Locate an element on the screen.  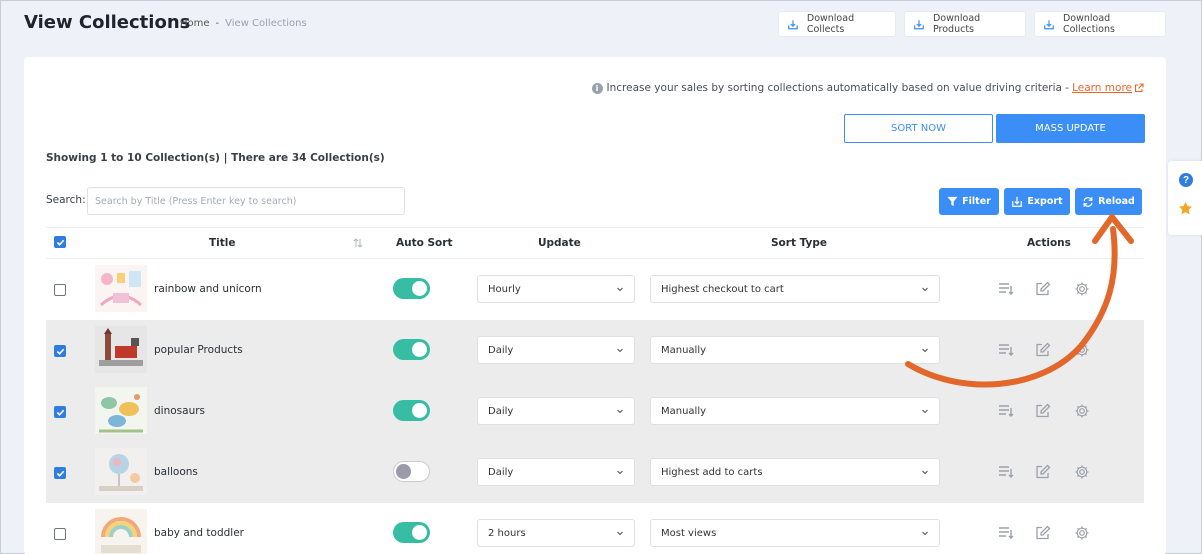
table-row: balloons Daily Highest add to carts is located at coordinates (595, 472).